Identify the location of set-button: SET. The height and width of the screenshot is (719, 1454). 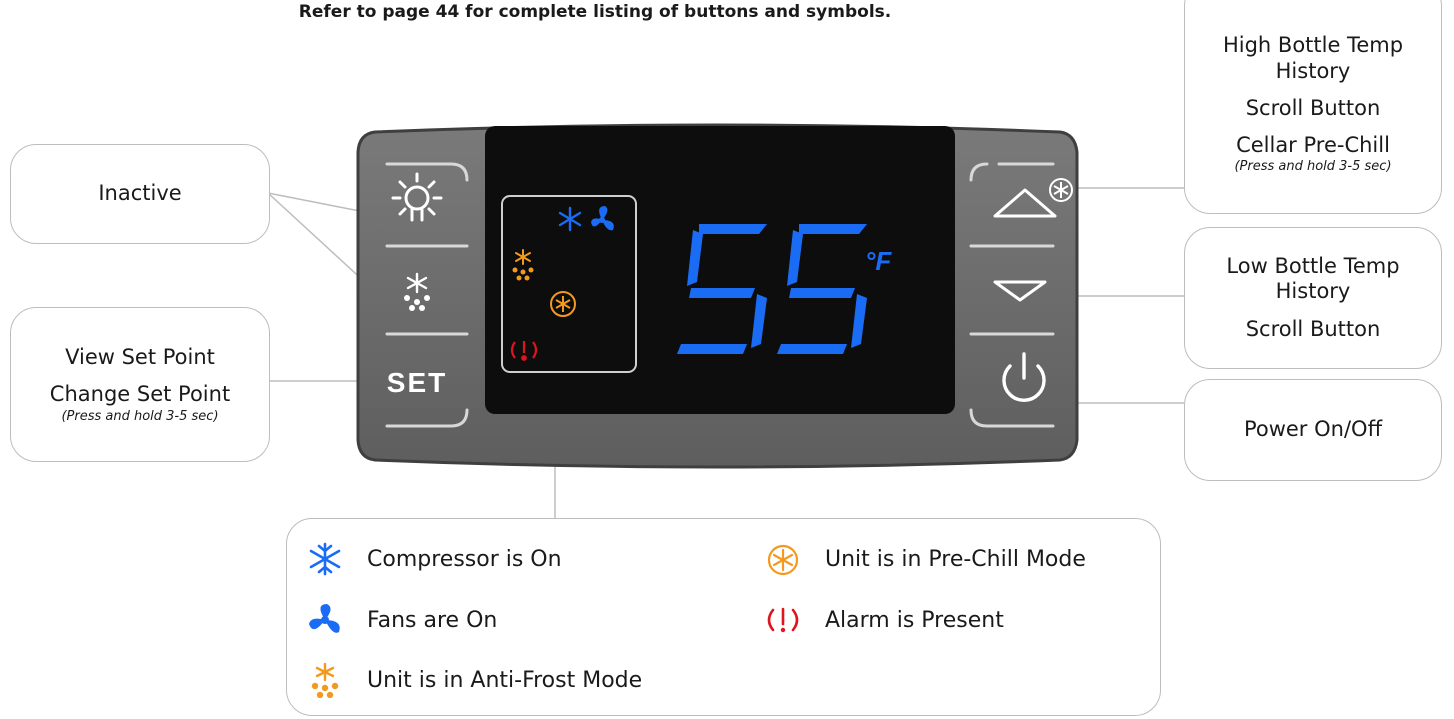
(417, 382).